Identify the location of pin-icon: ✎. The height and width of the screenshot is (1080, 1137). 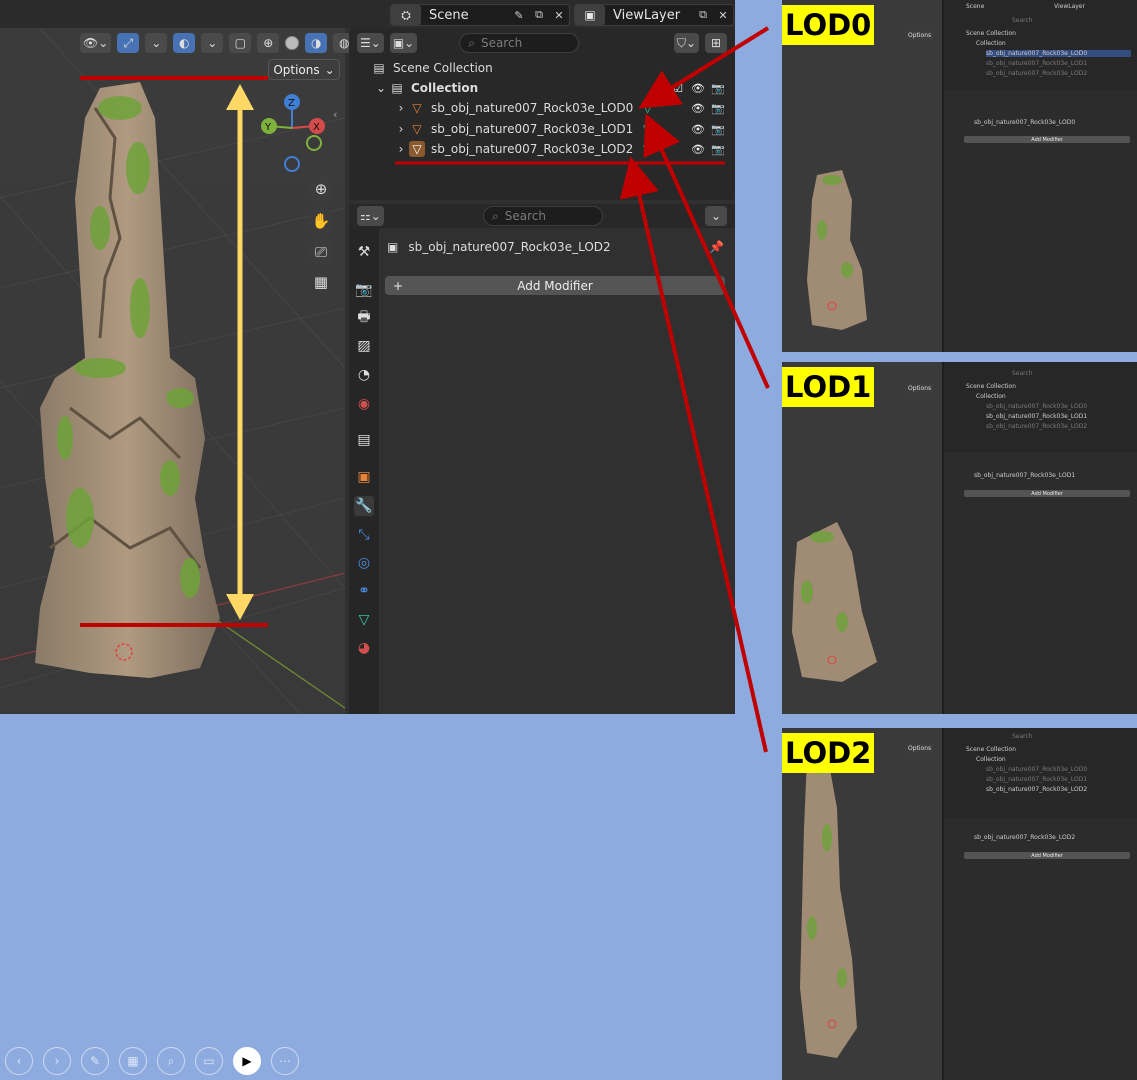
(519, 15).